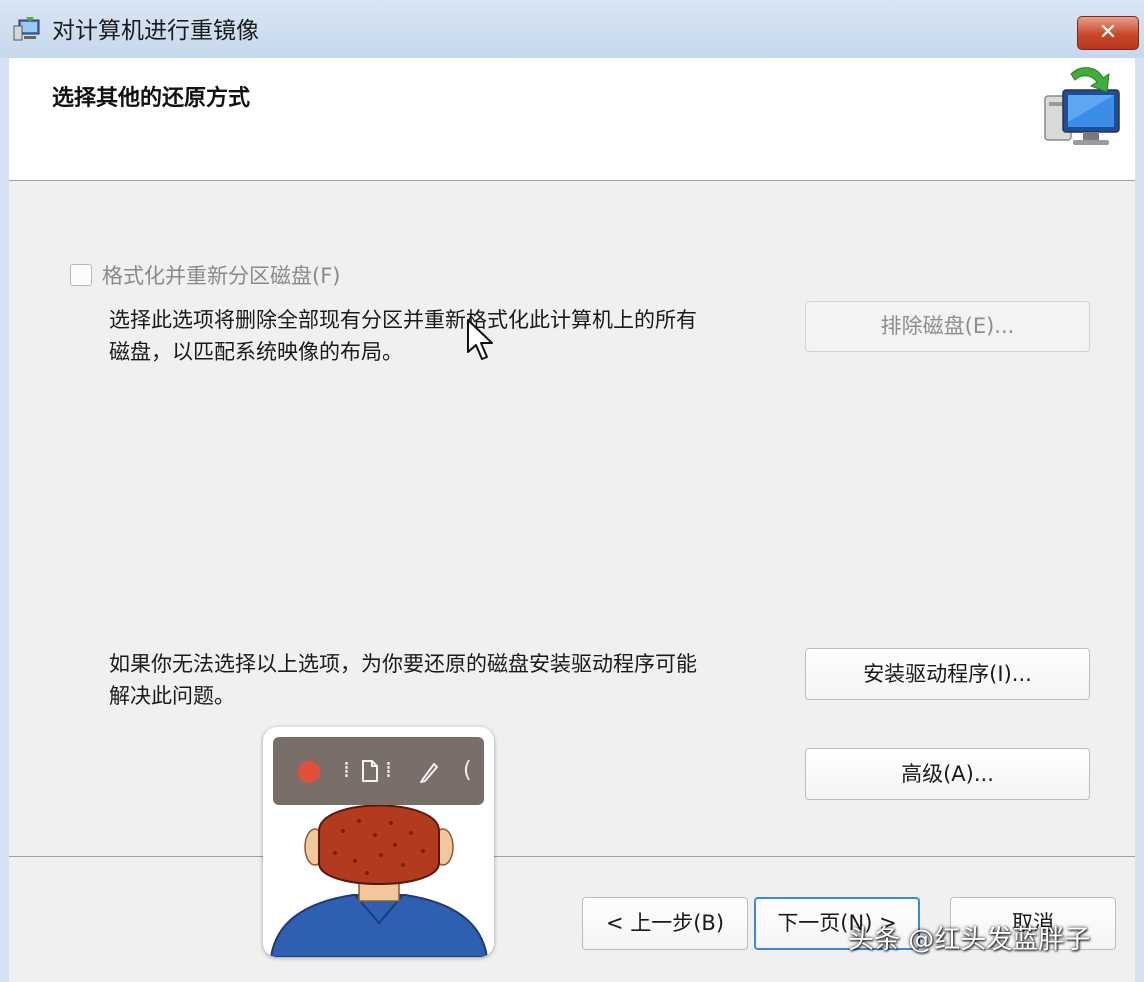 The height and width of the screenshot is (982, 1144). Describe the element at coordinates (969, 940) in the screenshot. I see `watermark: 头条 @红头发蓝胖子` at that location.